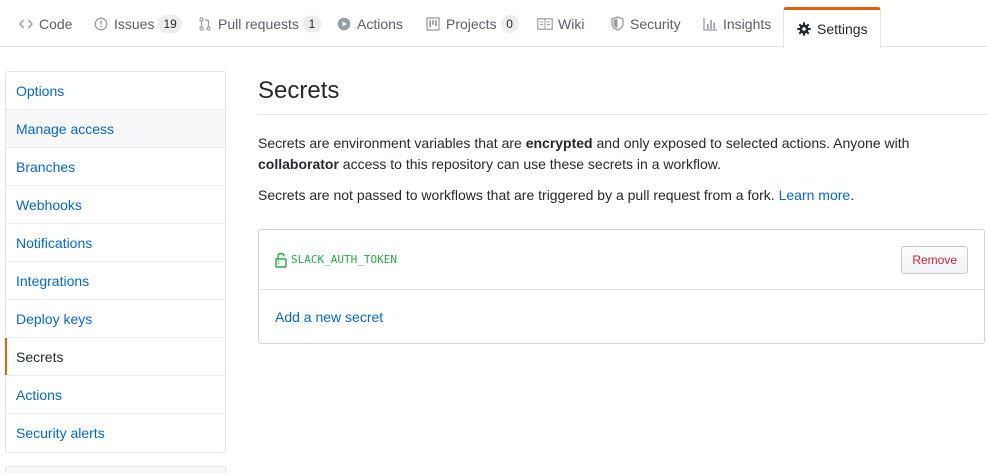  I want to click on tab-actions: Actions, so click(369, 23).